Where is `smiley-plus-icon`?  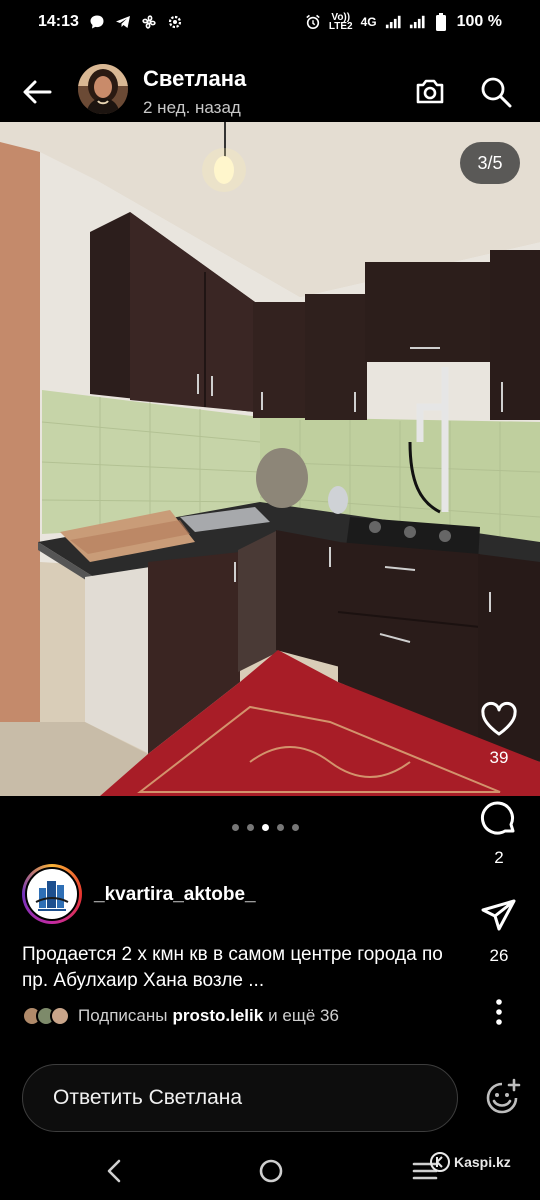 smiley-plus-icon is located at coordinates (503, 1096).